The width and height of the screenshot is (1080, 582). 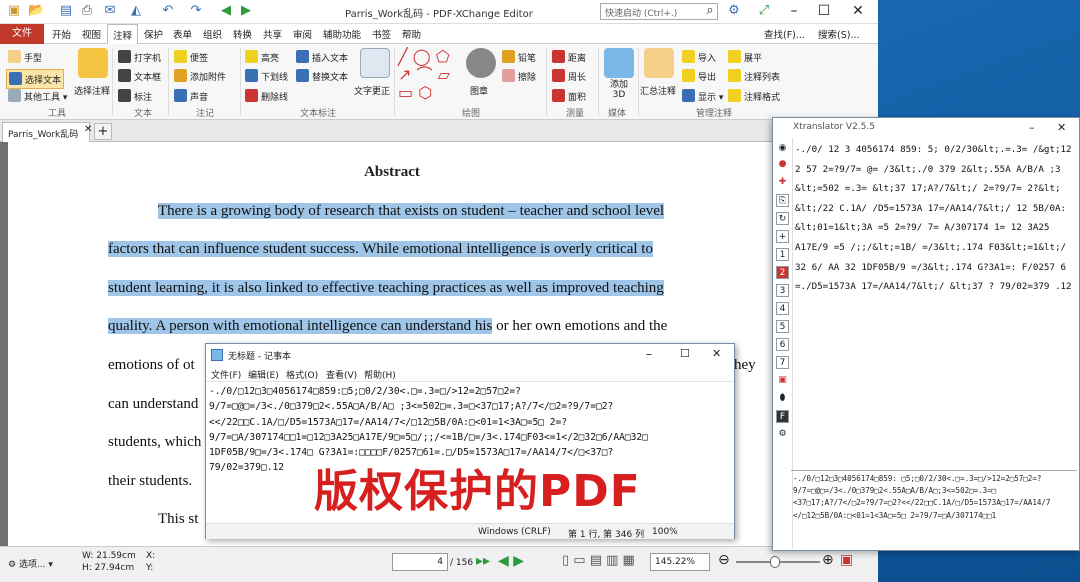 I want to click on save-icon: ▤, so click(x=66, y=11).